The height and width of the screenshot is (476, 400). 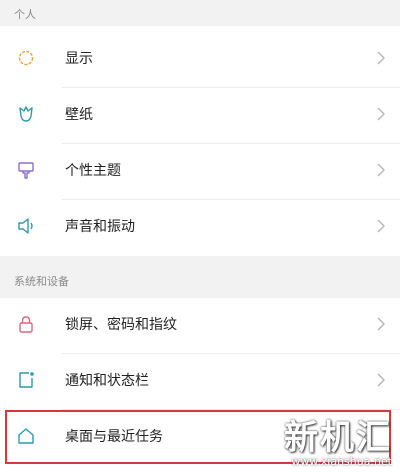 What do you see at coordinates (26, 170) in the screenshot?
I see `brush-icon` at bounding box center [26, 170].